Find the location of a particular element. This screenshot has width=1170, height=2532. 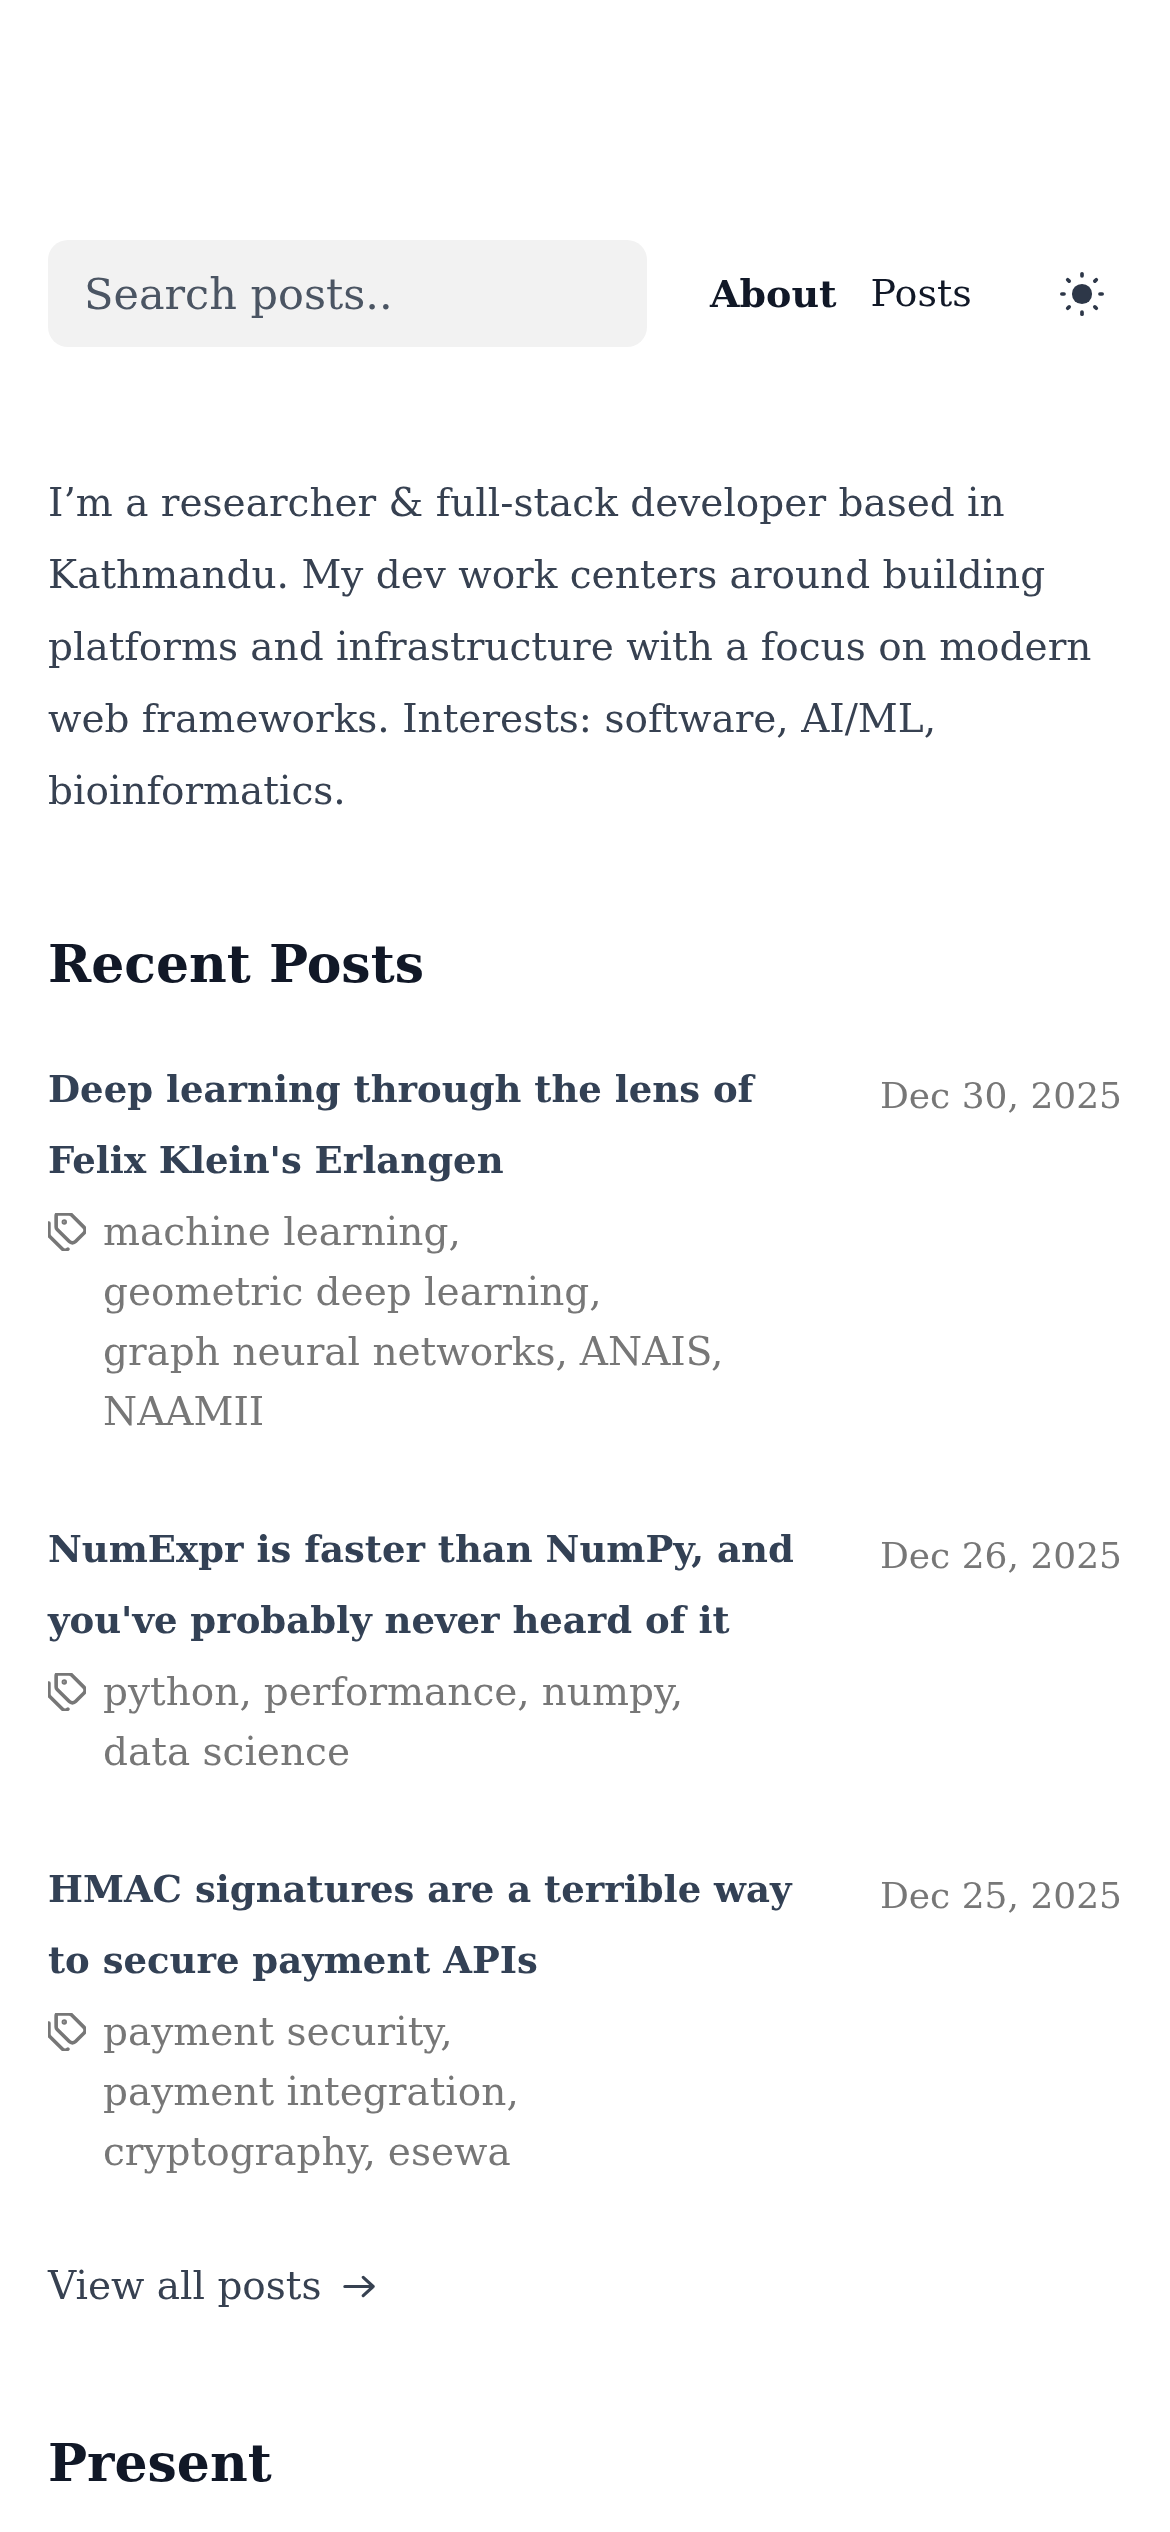

arrow-right-icon is located at coordinates (358, 2286).